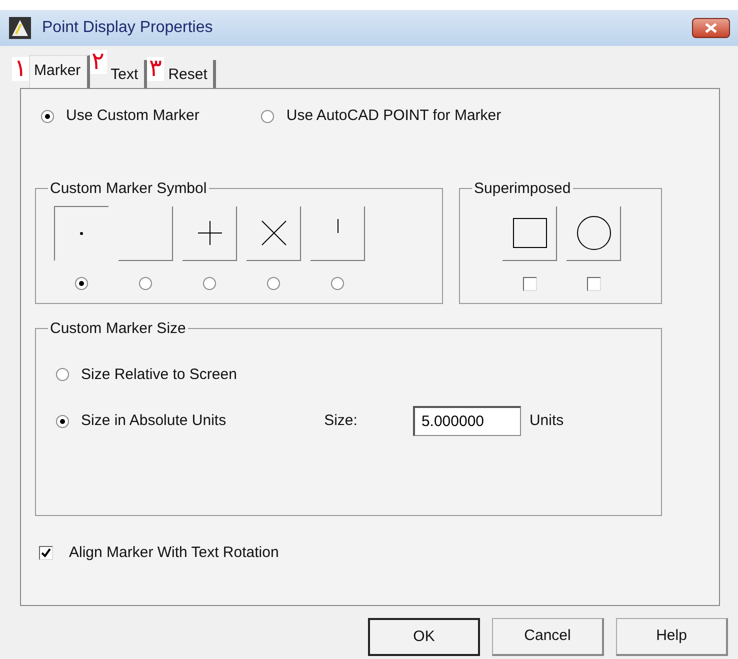  What do you see at coordinates (155, 69) in the screenshot?
I see `annotation-number: ۳` at bounding box center [155, 69].